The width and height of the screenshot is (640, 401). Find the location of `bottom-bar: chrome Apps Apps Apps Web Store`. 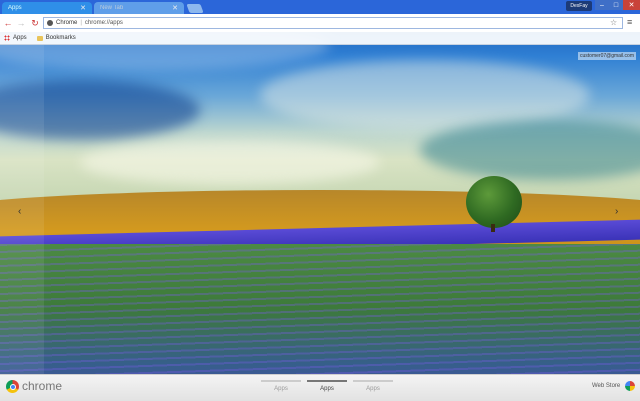

bottom-bar: chrome Apps Apps Apps Web Store is located at coordinates (320, 387).